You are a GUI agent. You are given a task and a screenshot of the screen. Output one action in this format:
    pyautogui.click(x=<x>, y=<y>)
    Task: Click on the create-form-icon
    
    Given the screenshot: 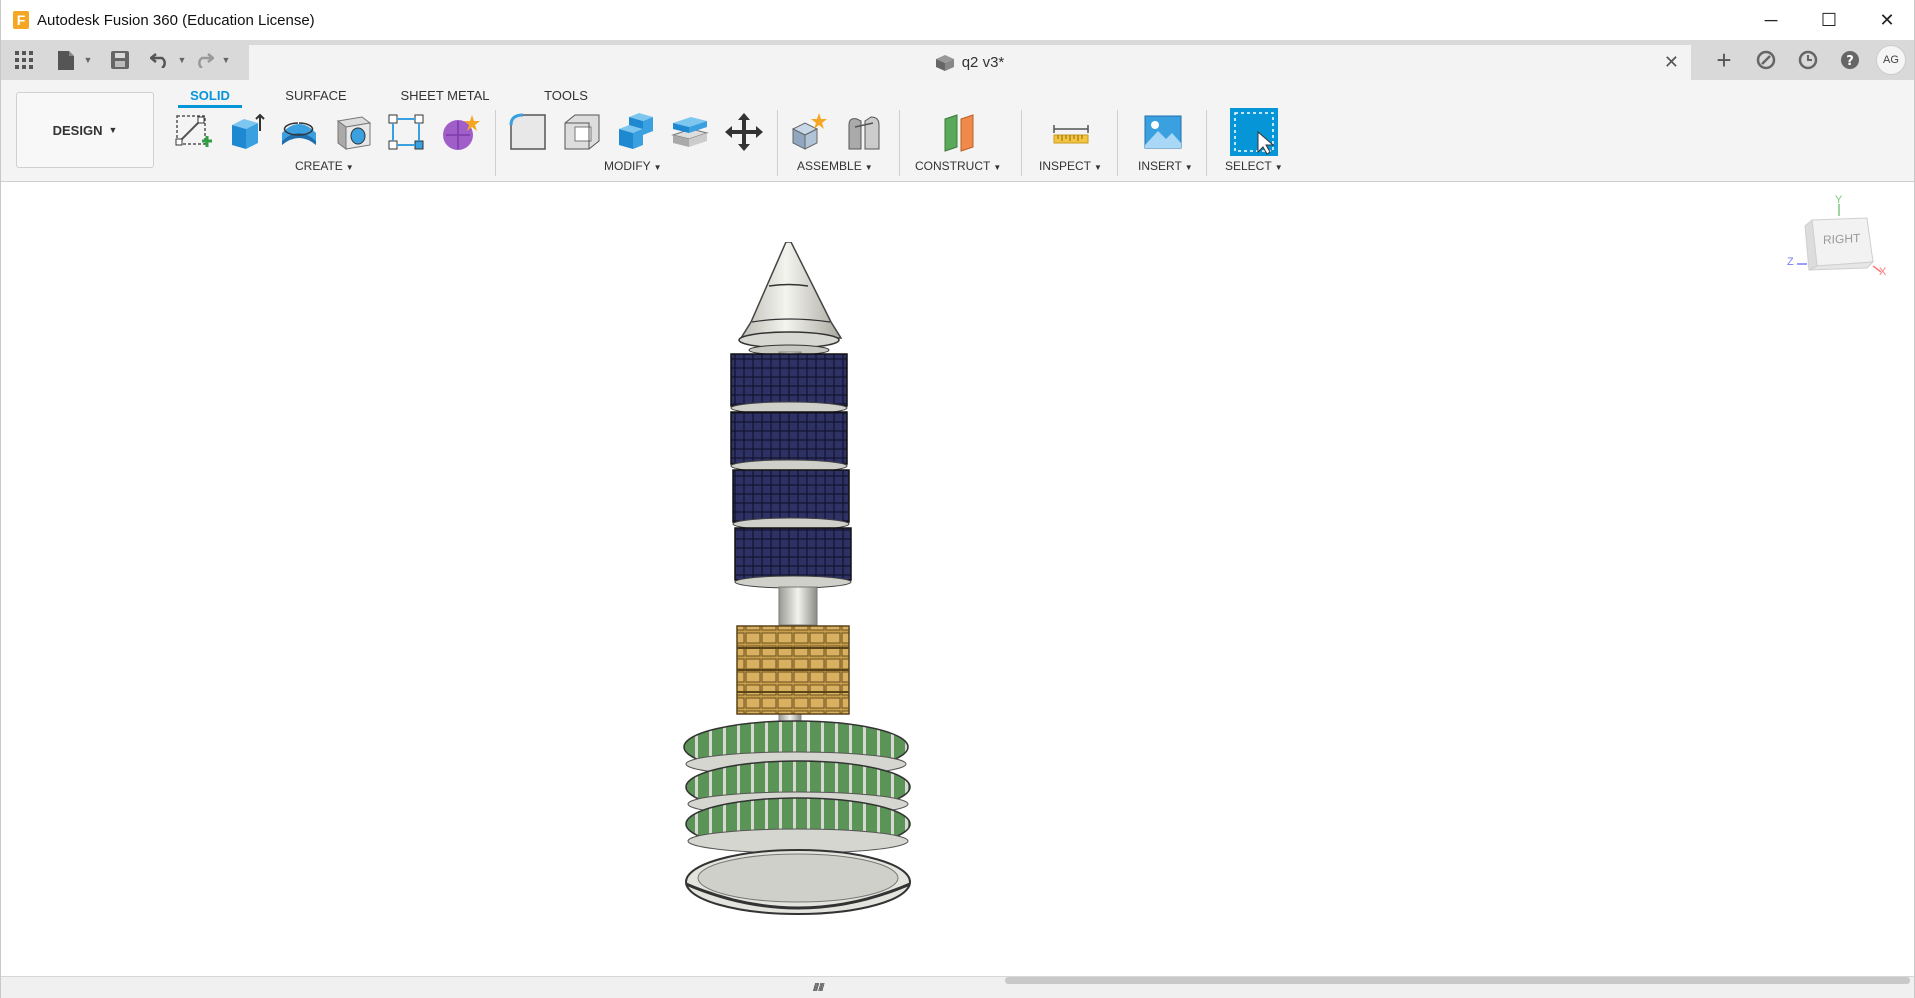 What is the action you would take?
    pyautogui.click(x=459, y=132)
    